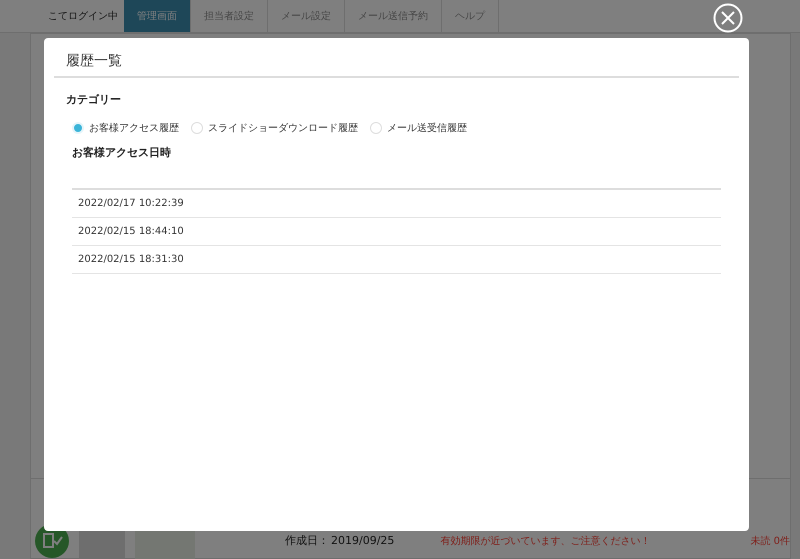 This screenshot has width=800, height=559. I want to click on category-label: カテゴリー, so click(94, 99).